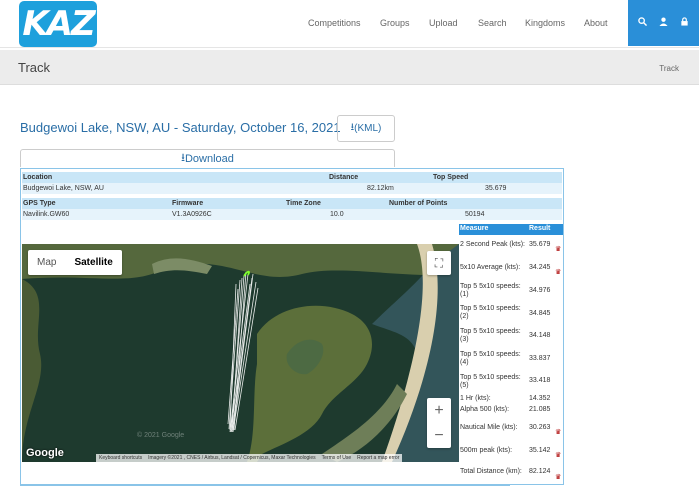 This screenshot has width=699, height=488. Describe the element at coordinates (46, 262) in the screenshot. I see `map-type-map-button: Map` at that location.